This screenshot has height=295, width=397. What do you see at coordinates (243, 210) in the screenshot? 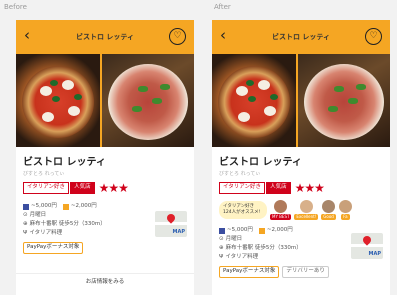
I see `recommendation-text: イタリアン好き 124人がオススメ!` at bounding box center [243, 210].